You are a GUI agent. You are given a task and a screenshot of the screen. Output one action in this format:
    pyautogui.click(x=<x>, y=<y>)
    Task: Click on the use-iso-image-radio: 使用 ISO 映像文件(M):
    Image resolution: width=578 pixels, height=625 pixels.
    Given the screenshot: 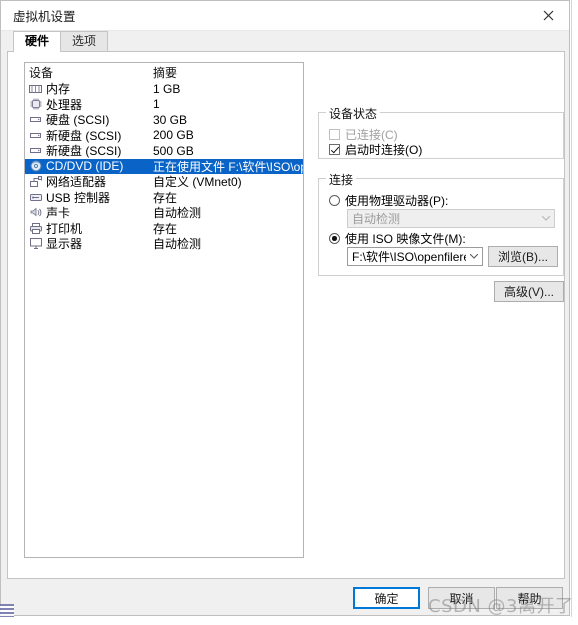 What is the action you would take?
    pyautogui.click(x=397, y=238)
    